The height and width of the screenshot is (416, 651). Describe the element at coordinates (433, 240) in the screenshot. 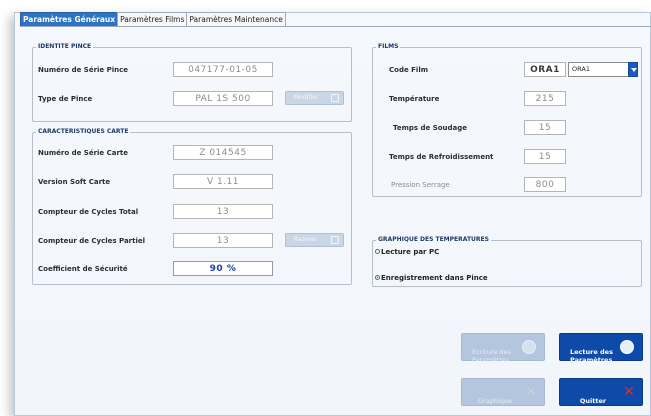

I see `group-title-graphique: GRAPHIQUE DES TEMPERATURES` at that location.